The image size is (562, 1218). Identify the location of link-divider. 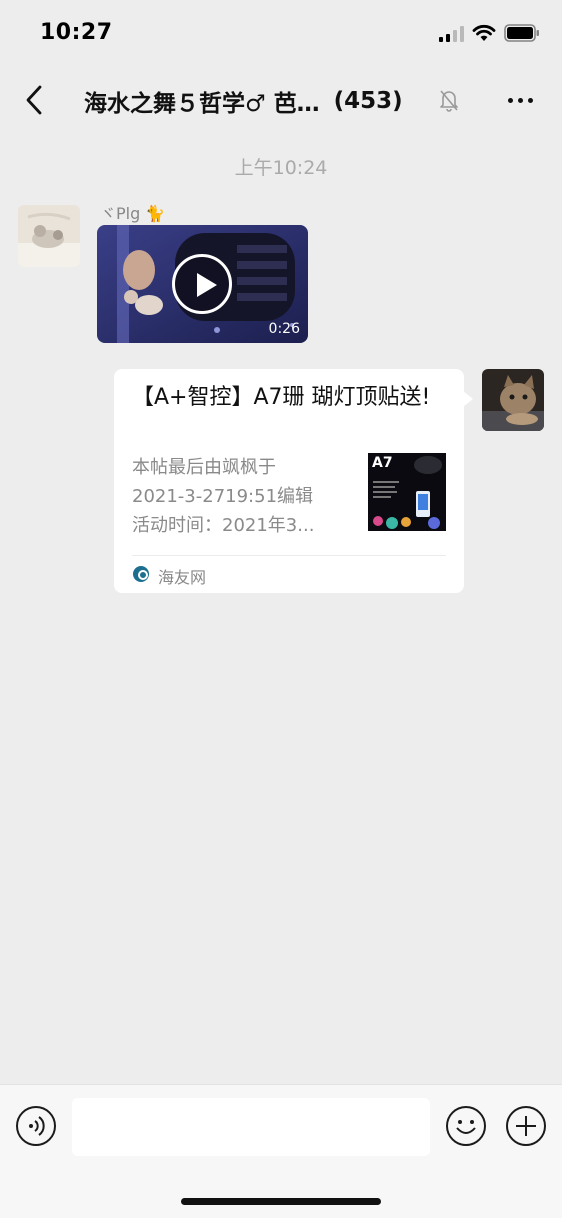
(289, 555).